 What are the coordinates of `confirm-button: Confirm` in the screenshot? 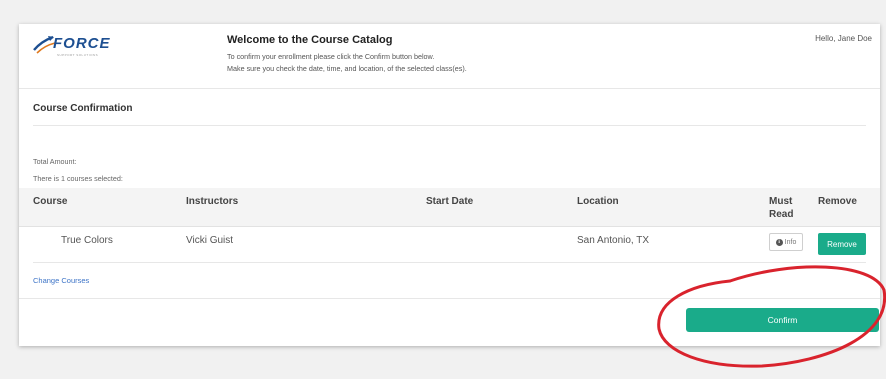 It's located at (782, 320).